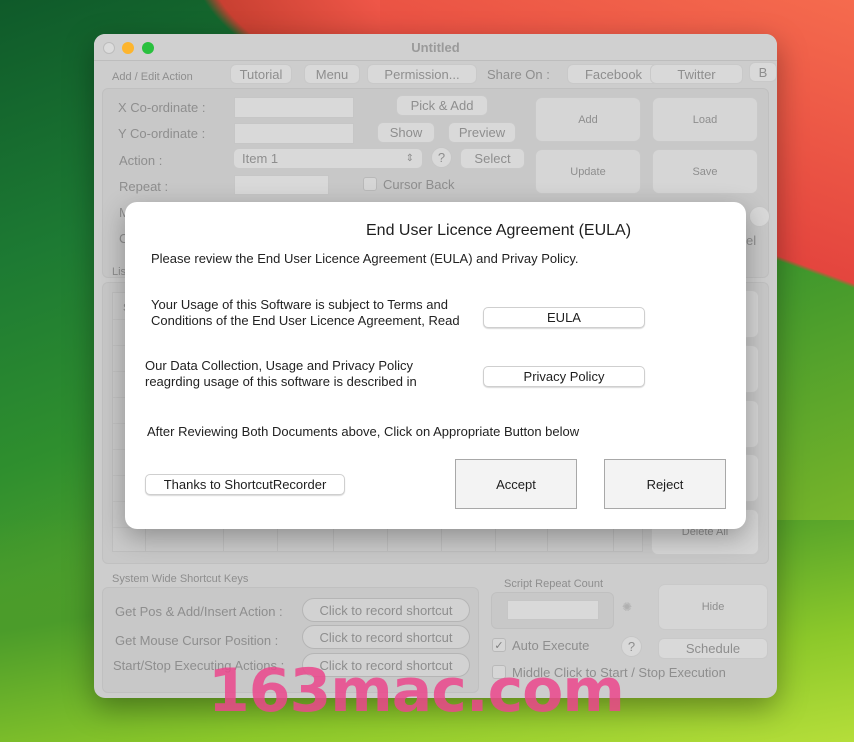 The width and height of the screenshot is (854, 742). What do you see at coordinates (713, 607) in the screenshot?
I see `hide-button: Hide` at bounding box center [713, 607].